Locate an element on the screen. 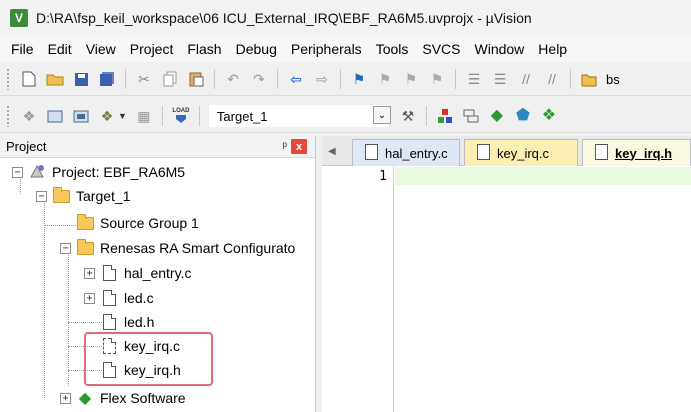 This screenshot has width=691, height=412. current-line-highlight is located at coordinates (543, 176).